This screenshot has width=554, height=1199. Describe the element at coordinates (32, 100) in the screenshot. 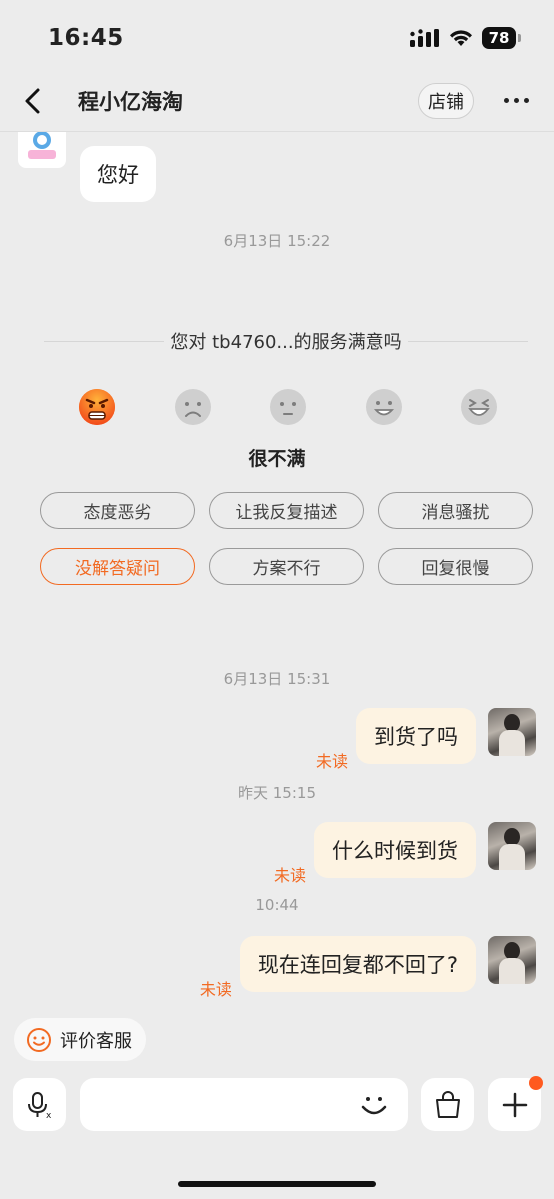

I see `chevron-left-icon` at that location.